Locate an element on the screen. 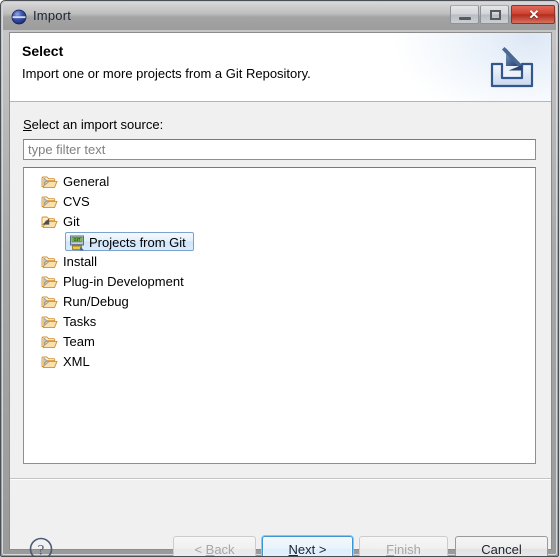  maximize-button is located at coordinates (494, 14).